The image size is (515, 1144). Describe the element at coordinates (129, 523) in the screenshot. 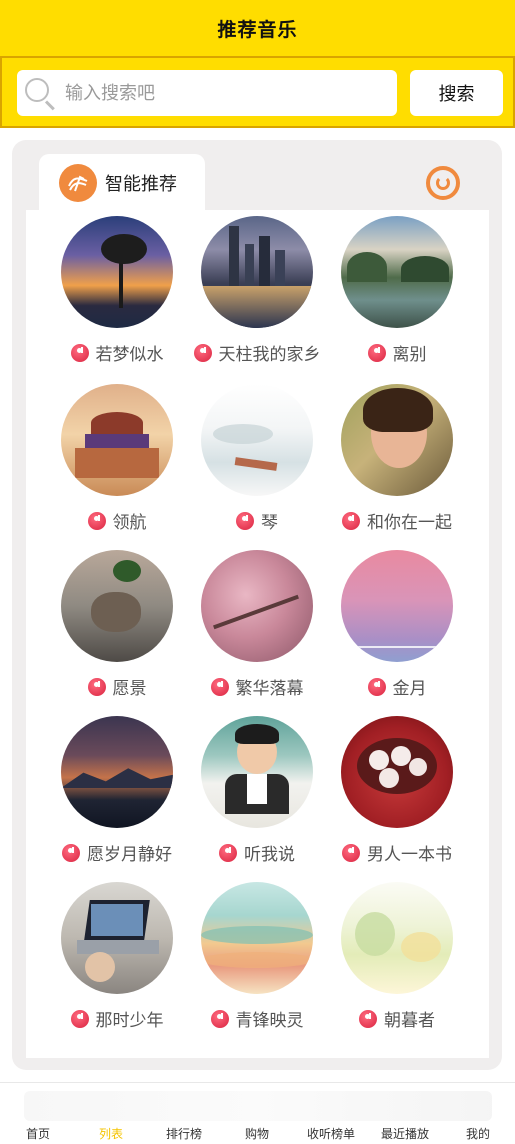

I see `song-title: 领航` at that location.